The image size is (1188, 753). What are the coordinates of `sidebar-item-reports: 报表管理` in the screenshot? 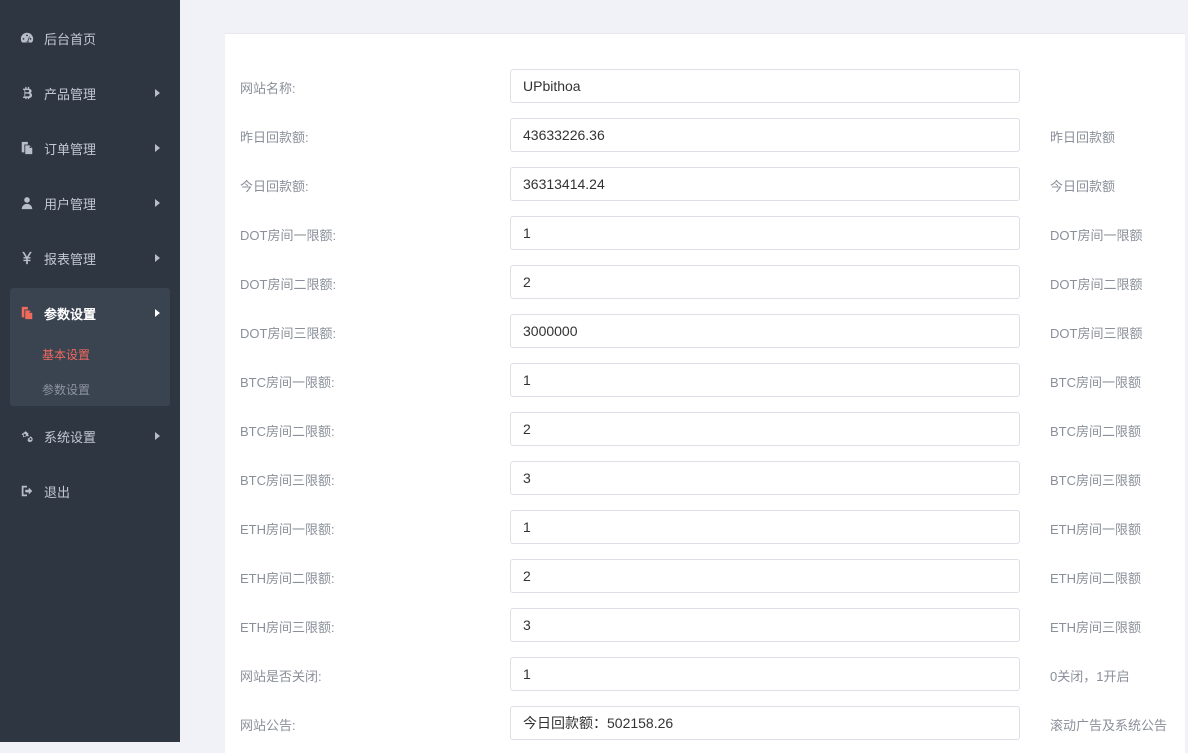 It's located at (90, 258).